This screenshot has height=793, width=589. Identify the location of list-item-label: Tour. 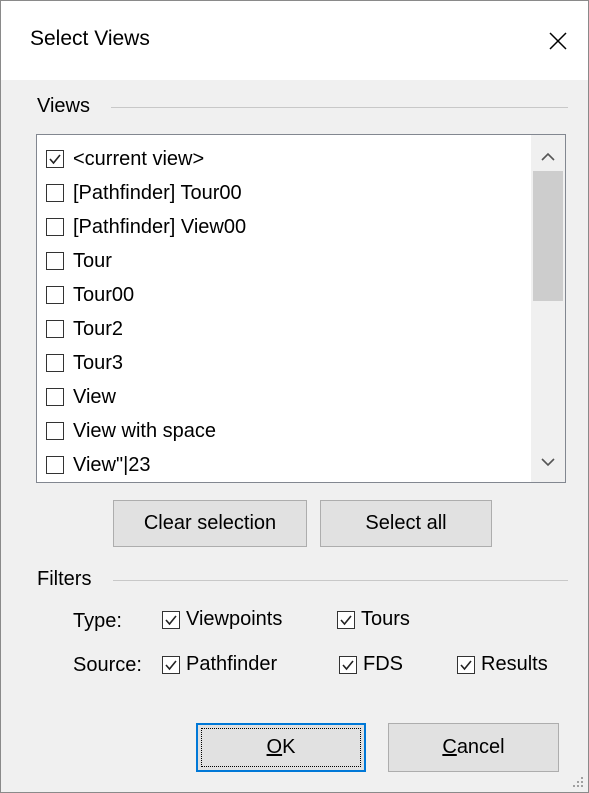
(92, 260).